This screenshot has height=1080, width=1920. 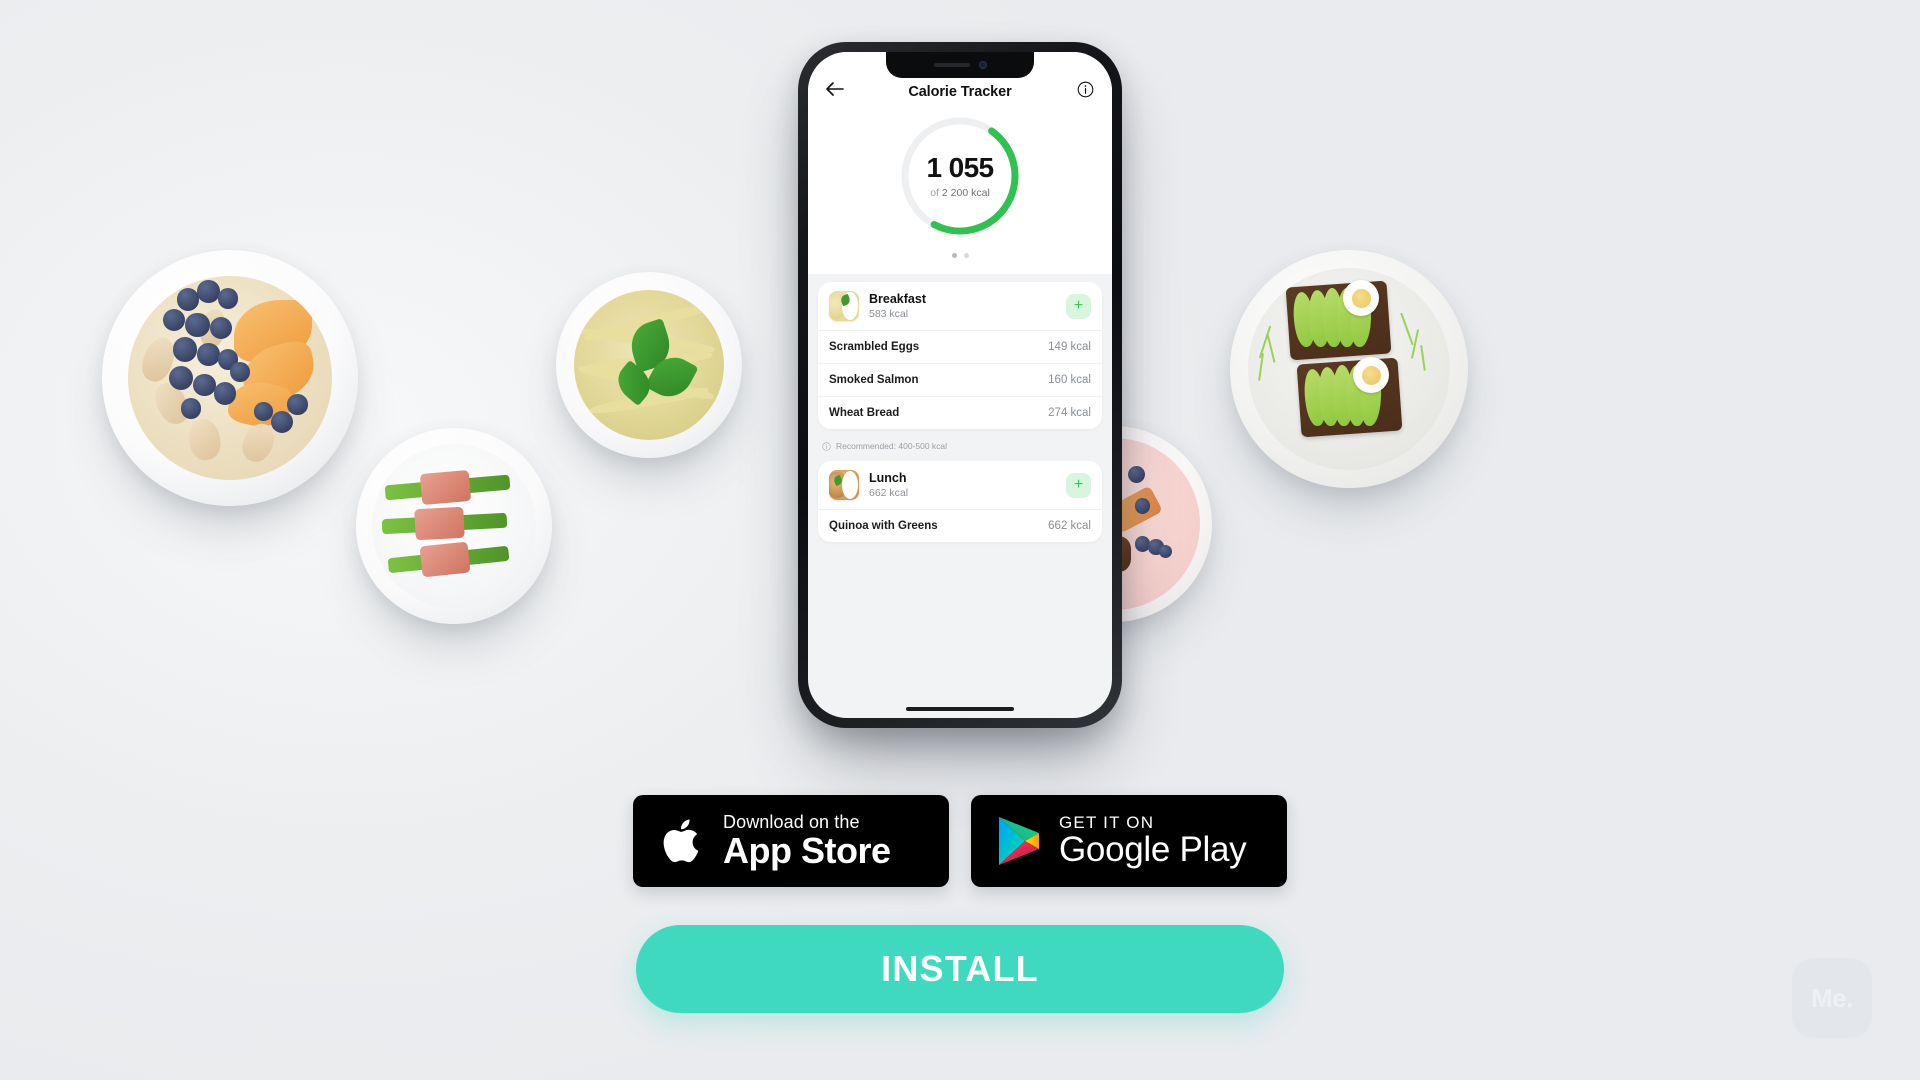 What do you see at coordinates (874, 380) in the screenshot?
I see `food-name: Smoked Salmon` at bounding box center [874, 380].